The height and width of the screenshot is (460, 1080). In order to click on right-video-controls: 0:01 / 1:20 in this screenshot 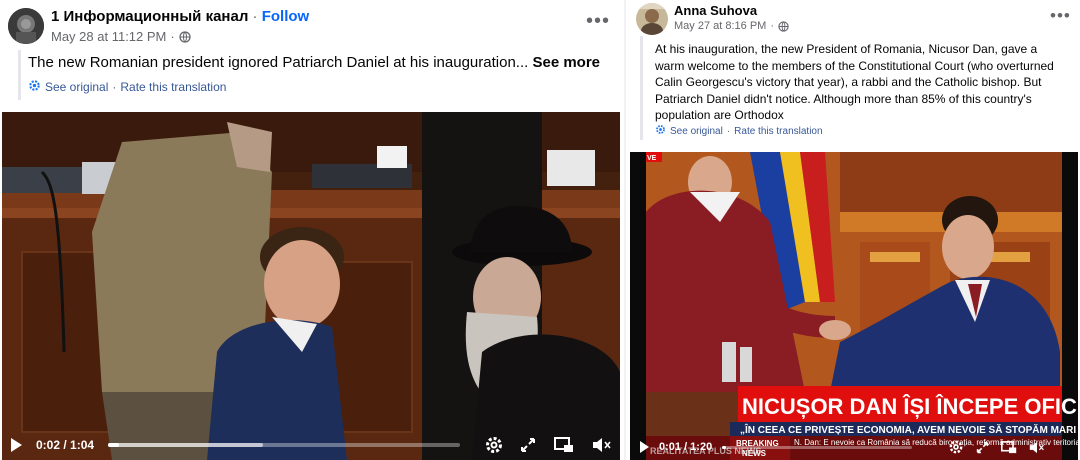, I will do `click(854, 447)`.